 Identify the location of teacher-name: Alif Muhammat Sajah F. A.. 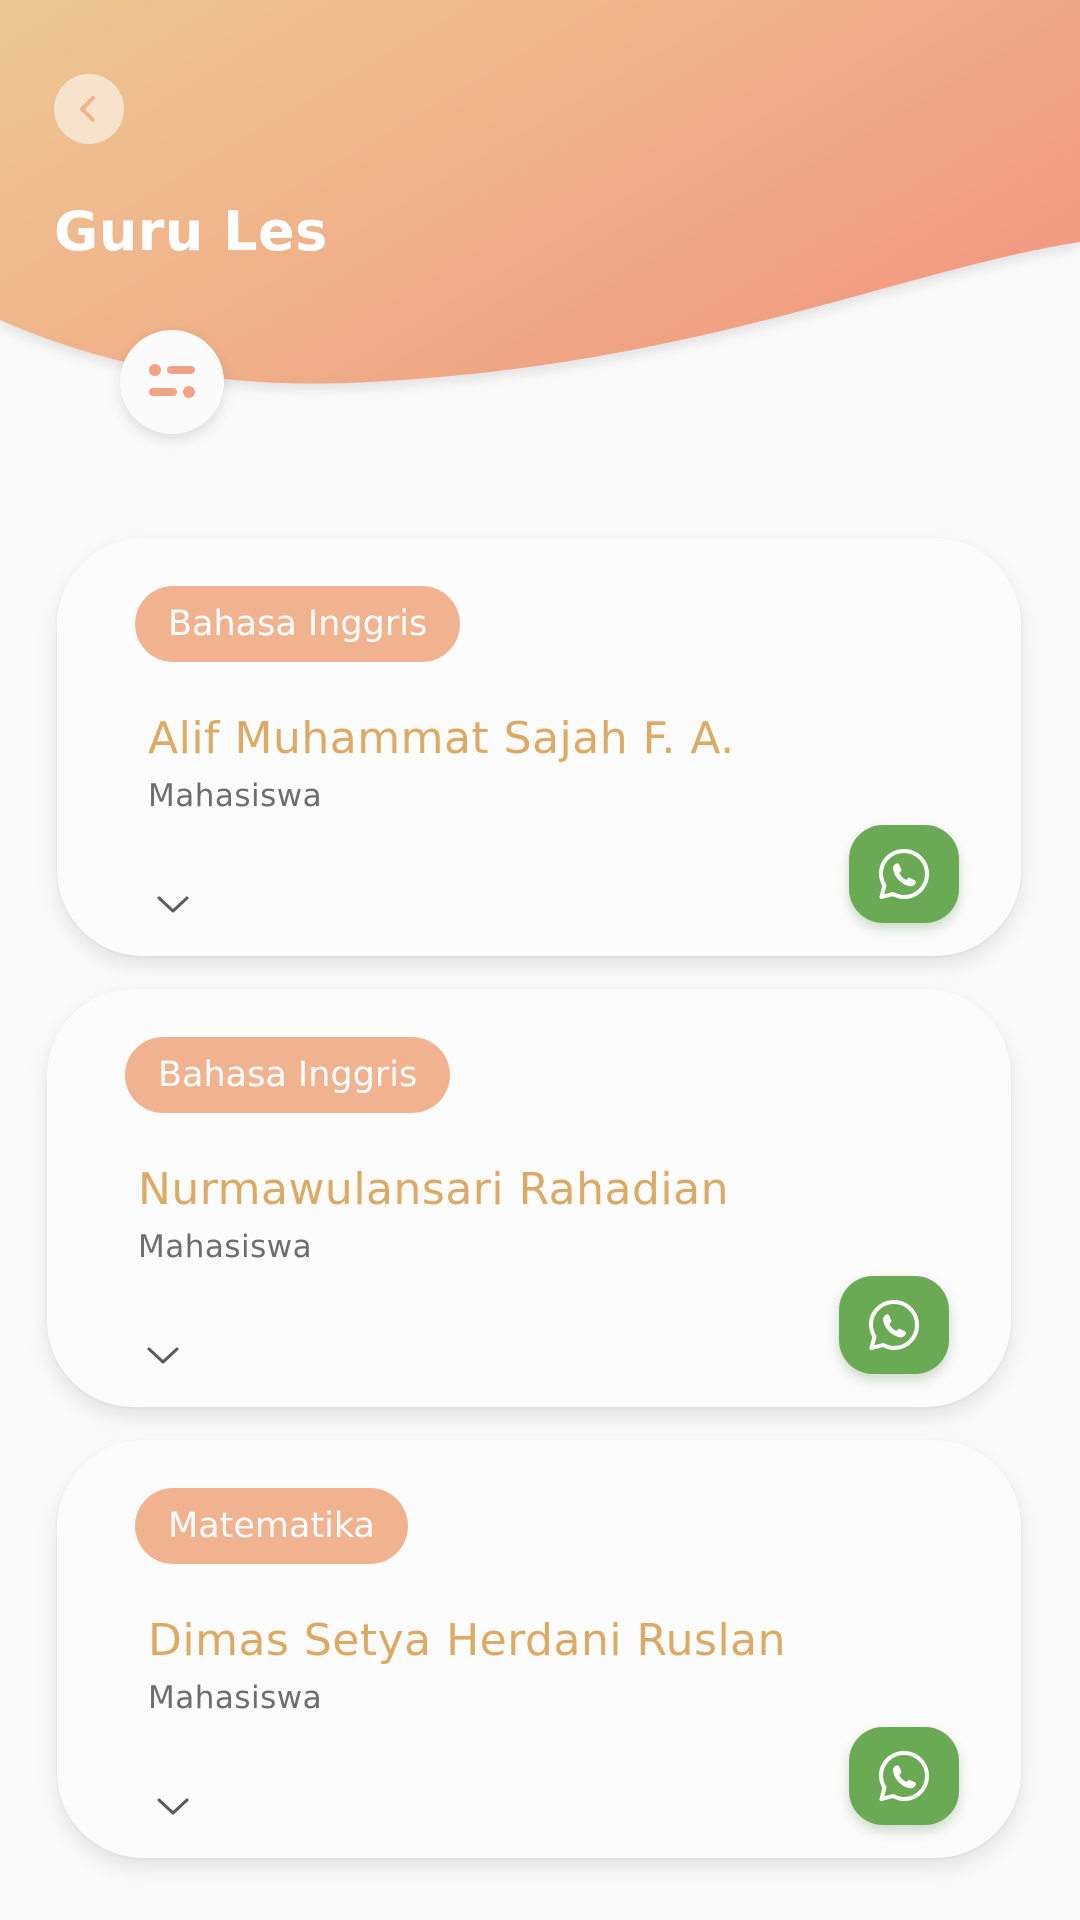
(441, 738).